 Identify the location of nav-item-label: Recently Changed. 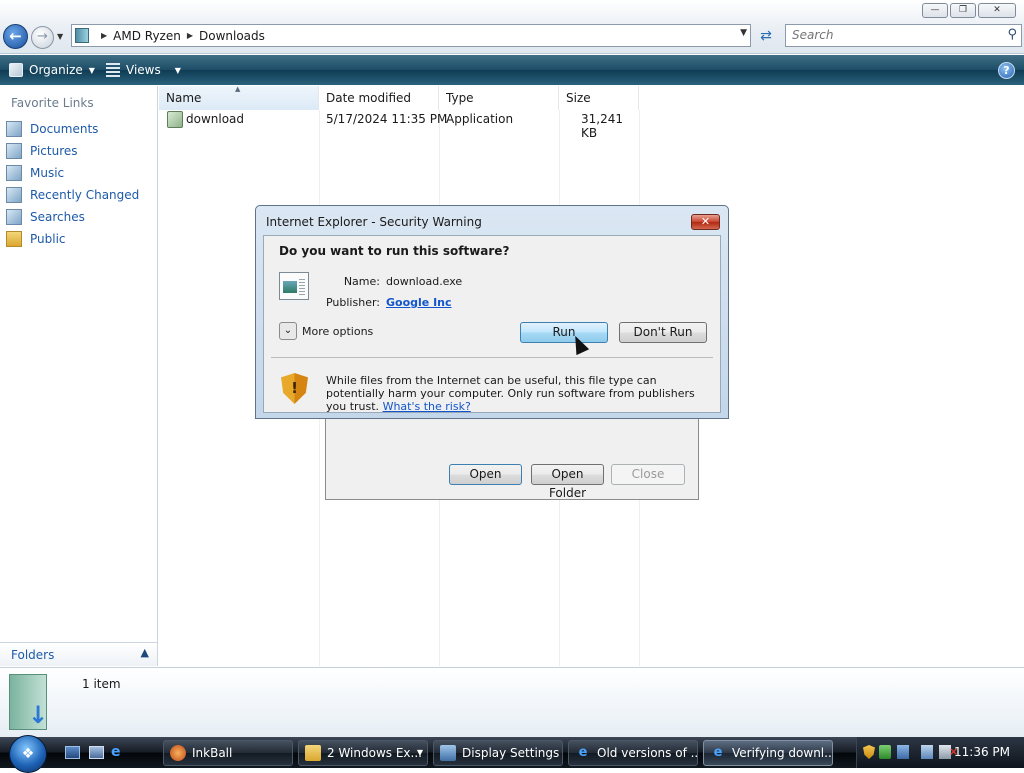
(85, 195).